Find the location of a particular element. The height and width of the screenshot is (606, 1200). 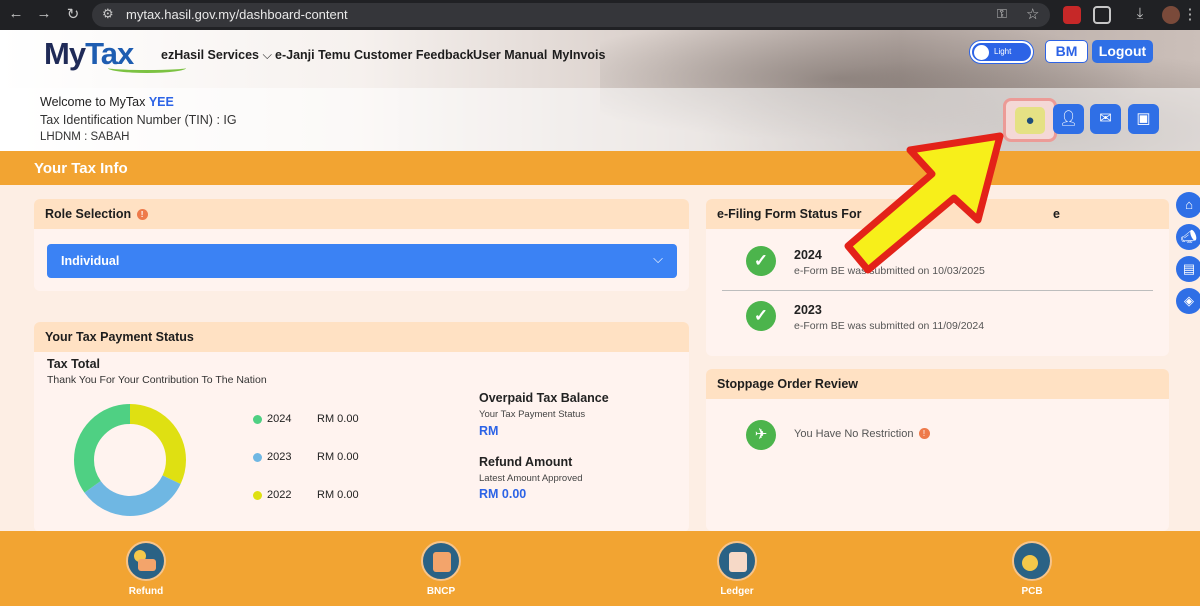

home-icon: ⌂ is located at coordinates (1188, 205).